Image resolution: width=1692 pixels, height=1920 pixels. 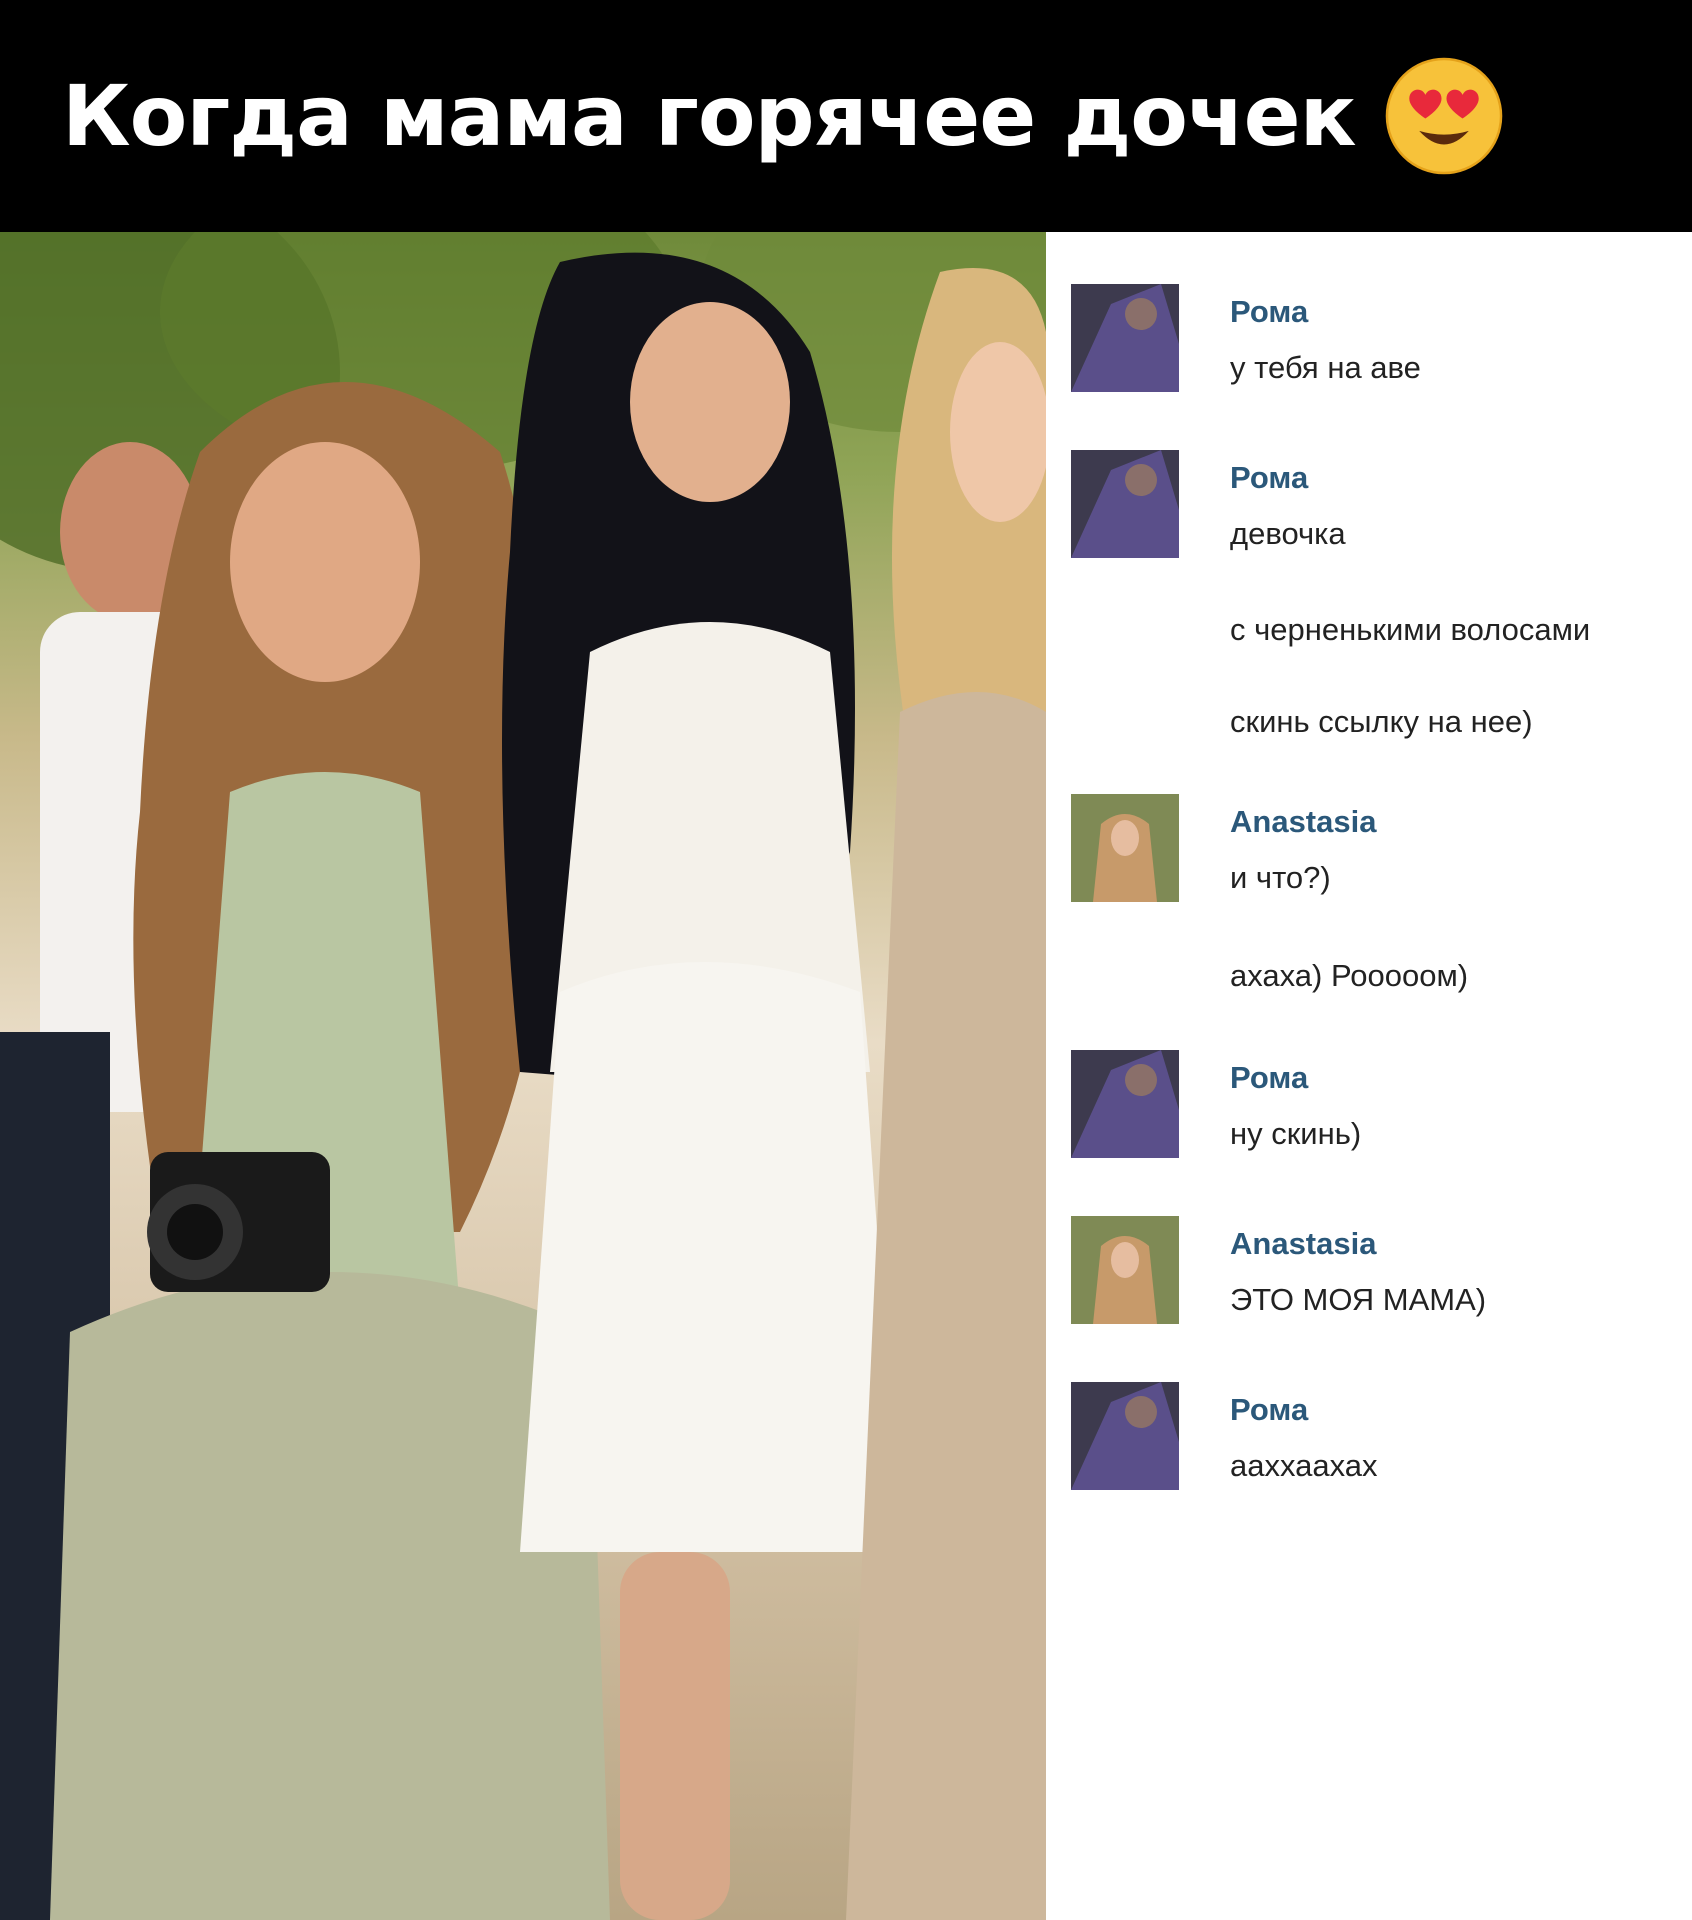 What do you see at coordinates (1280, 877) in the screenshot?
I see `message-text: и что?)` at bounding box center [1280, 877].